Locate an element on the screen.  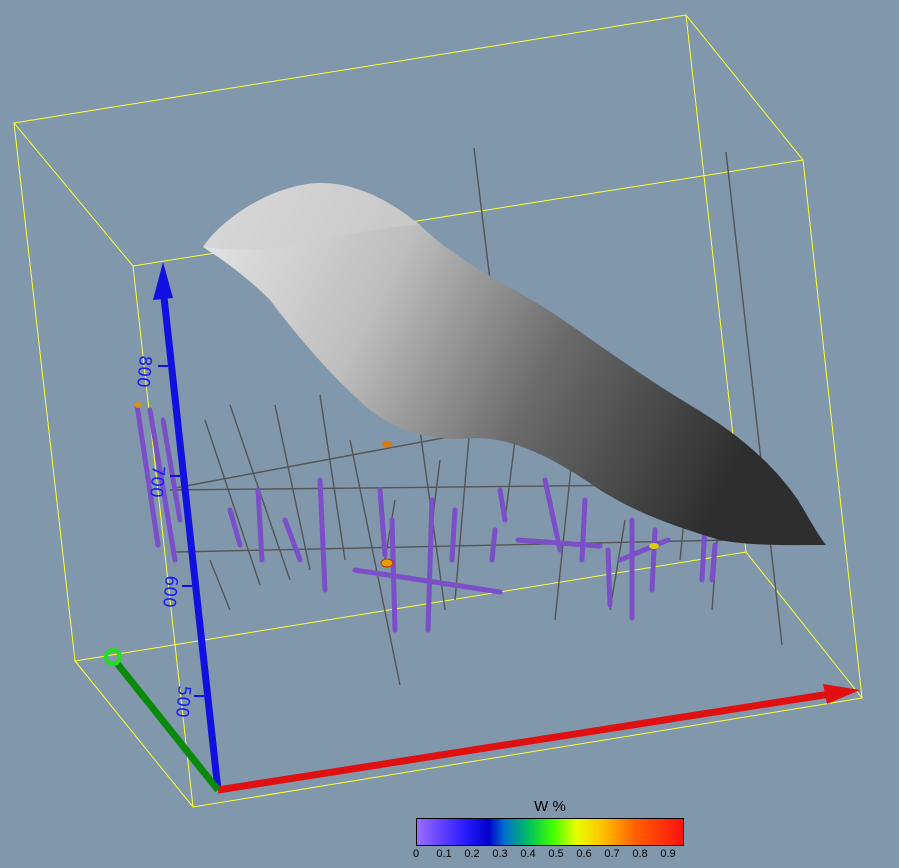
color-legend: W % 0 0.1 0.2 0.3 0.4 0.5 0.6 0.7 0.8 0.9 is located at coordinates (550, 831).